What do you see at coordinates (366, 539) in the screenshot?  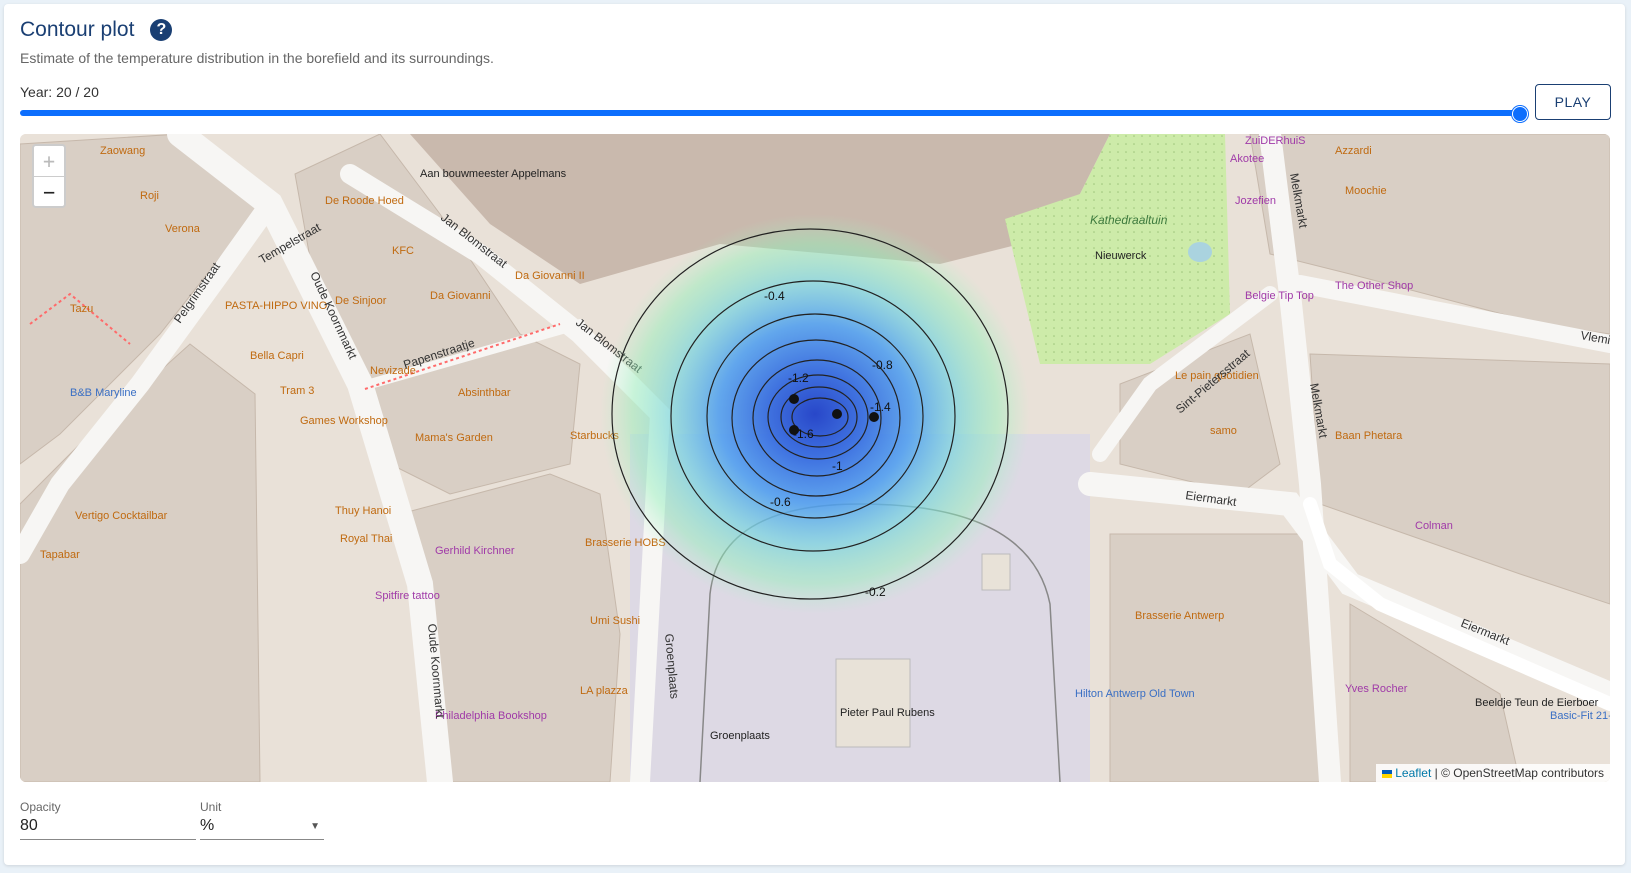 I see `place-label: Royal Thai` at bounding box center [366, 539].